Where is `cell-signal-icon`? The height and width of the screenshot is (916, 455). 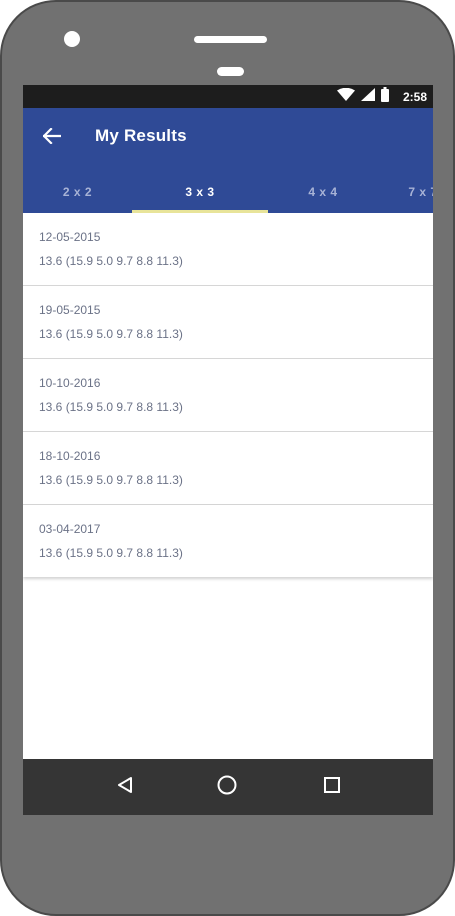 cell-signal-icon is located at coordinates (367, 96).